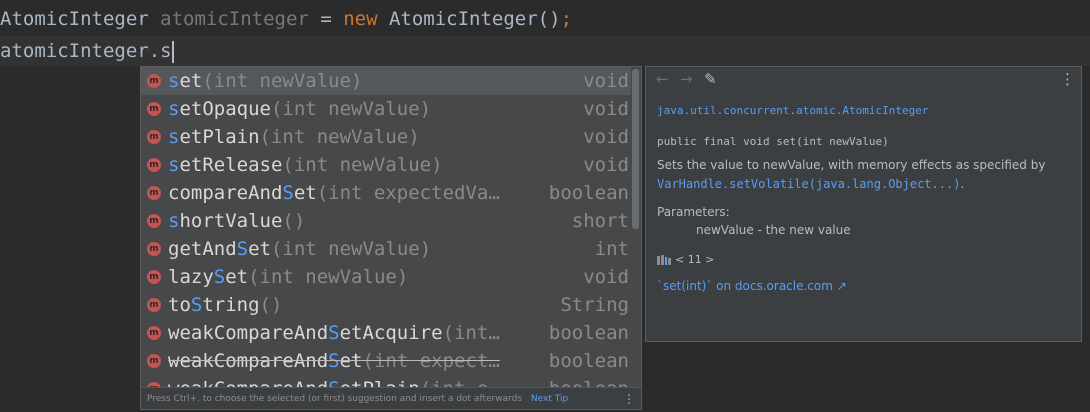 This screenshot has width=1090, height=412. I want to click on completion-item: m weakCompareAndSet(int expect… boolean, so click(386, 361).